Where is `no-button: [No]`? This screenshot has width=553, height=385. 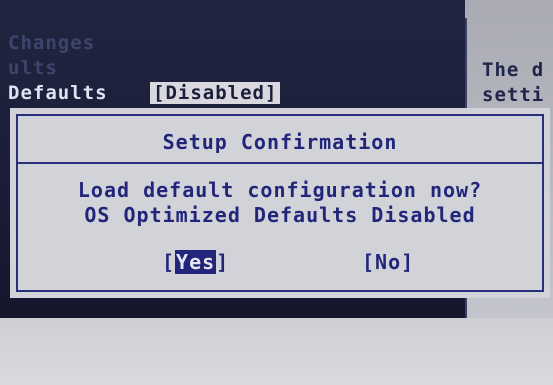 no-button: [No] is located at coordinates (388, 262).